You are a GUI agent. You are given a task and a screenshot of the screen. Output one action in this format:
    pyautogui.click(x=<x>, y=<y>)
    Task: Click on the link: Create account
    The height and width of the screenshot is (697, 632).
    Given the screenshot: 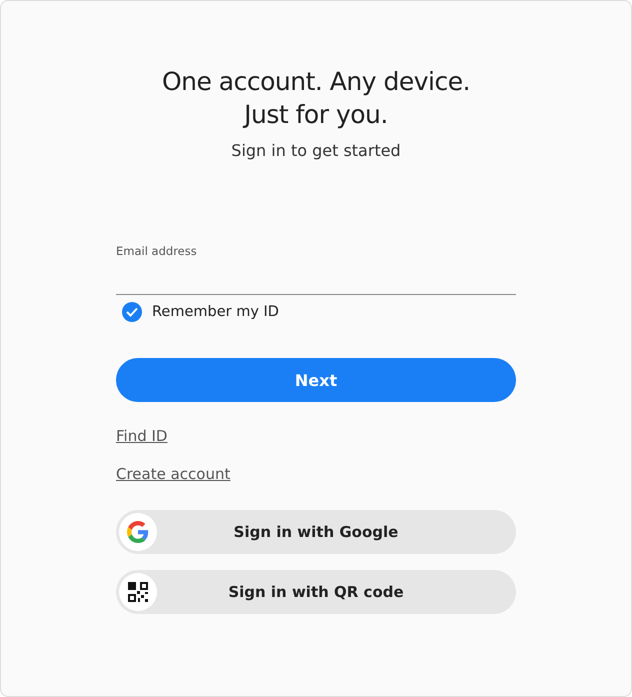 What is the action you would take?
    pyautogui.click(x=173, y=474)
    